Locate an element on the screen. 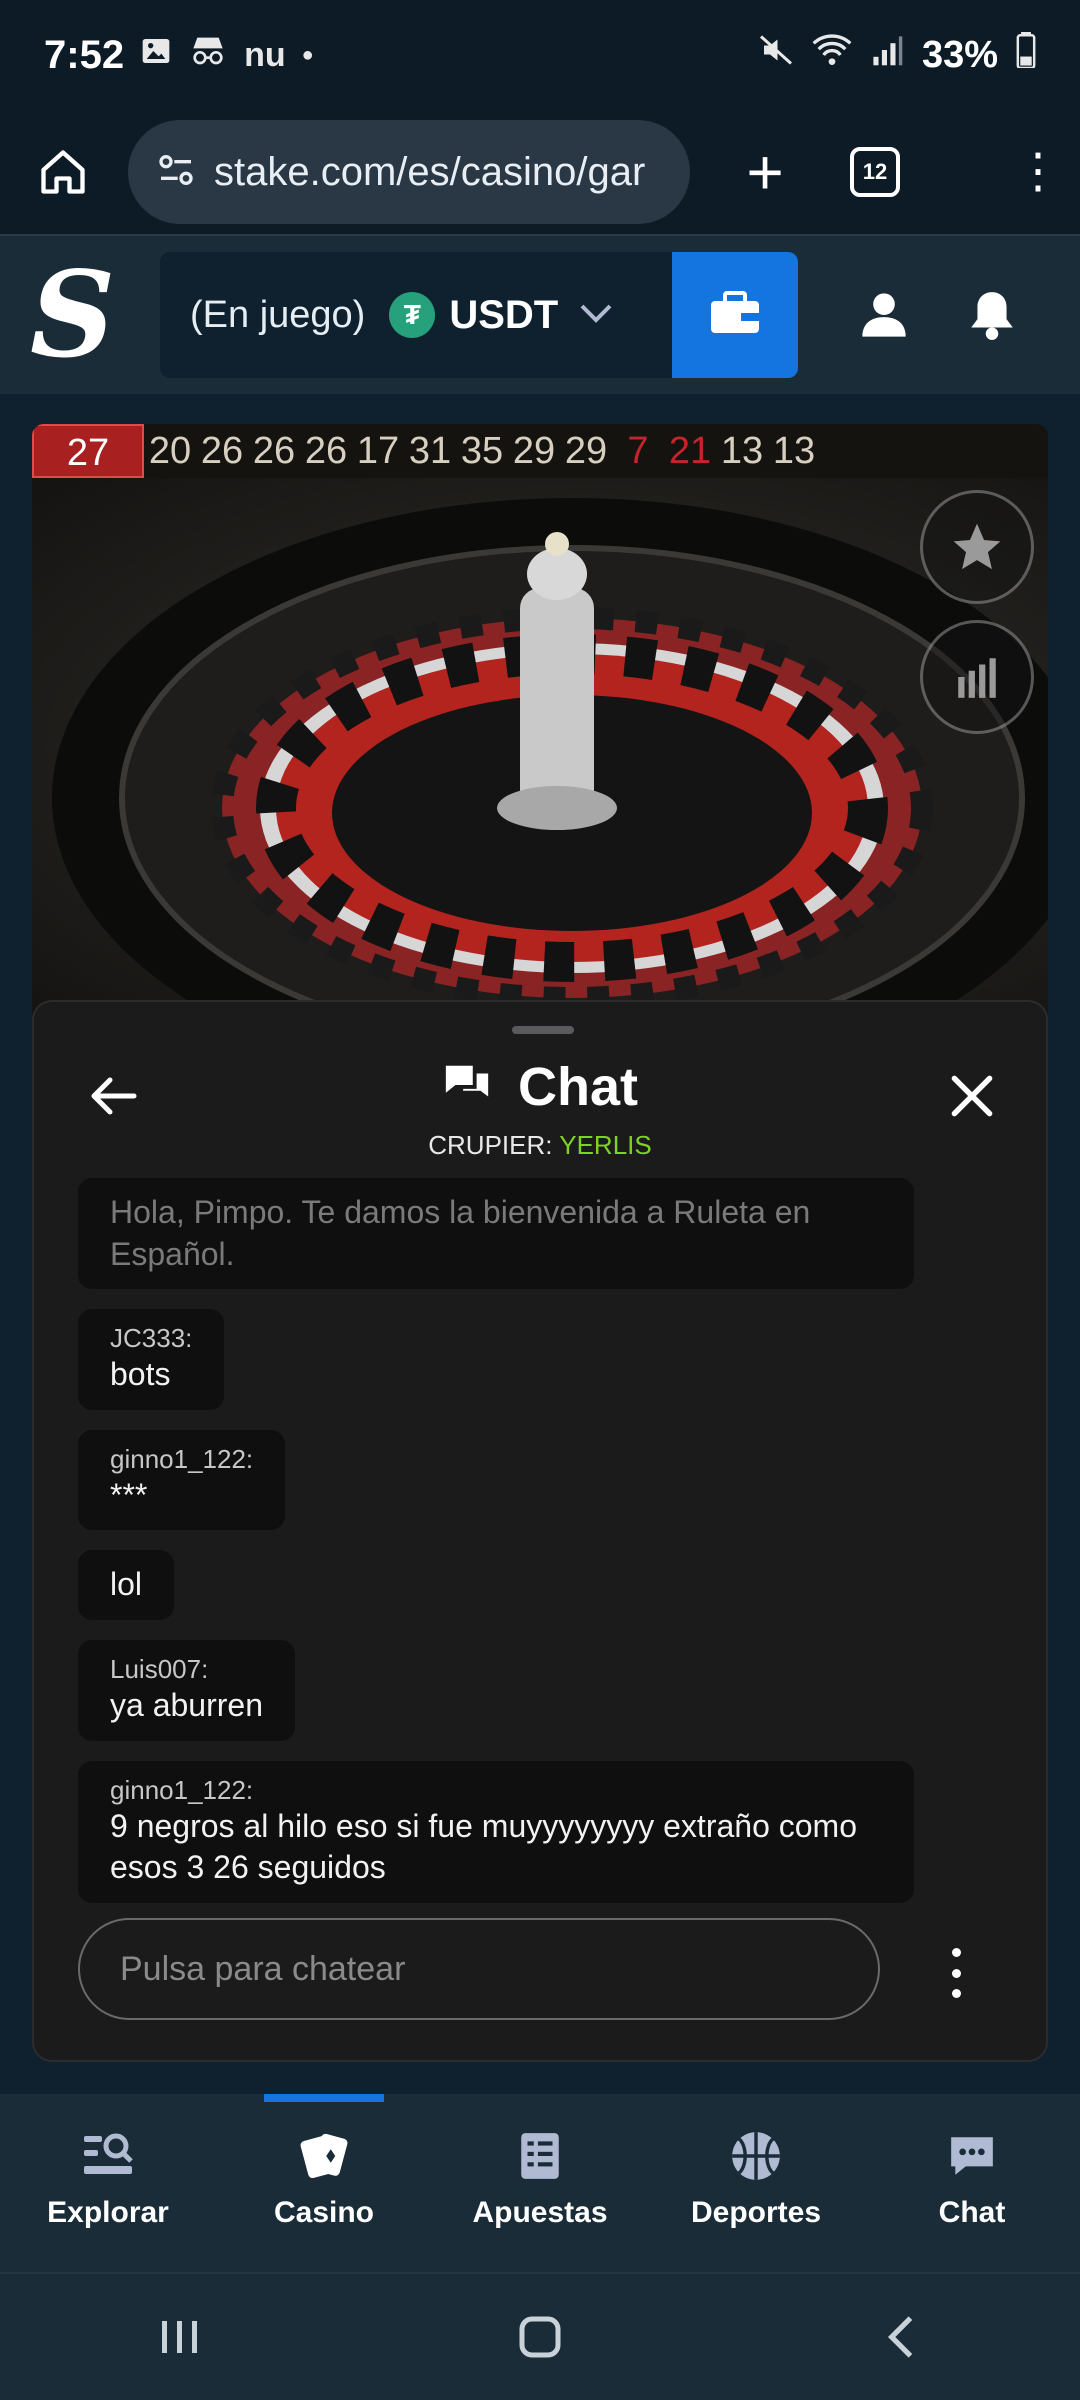 Image resolution: width=1080 pixels, height=2400 pixels. chat-icon is located at coordinates (972, 2156).